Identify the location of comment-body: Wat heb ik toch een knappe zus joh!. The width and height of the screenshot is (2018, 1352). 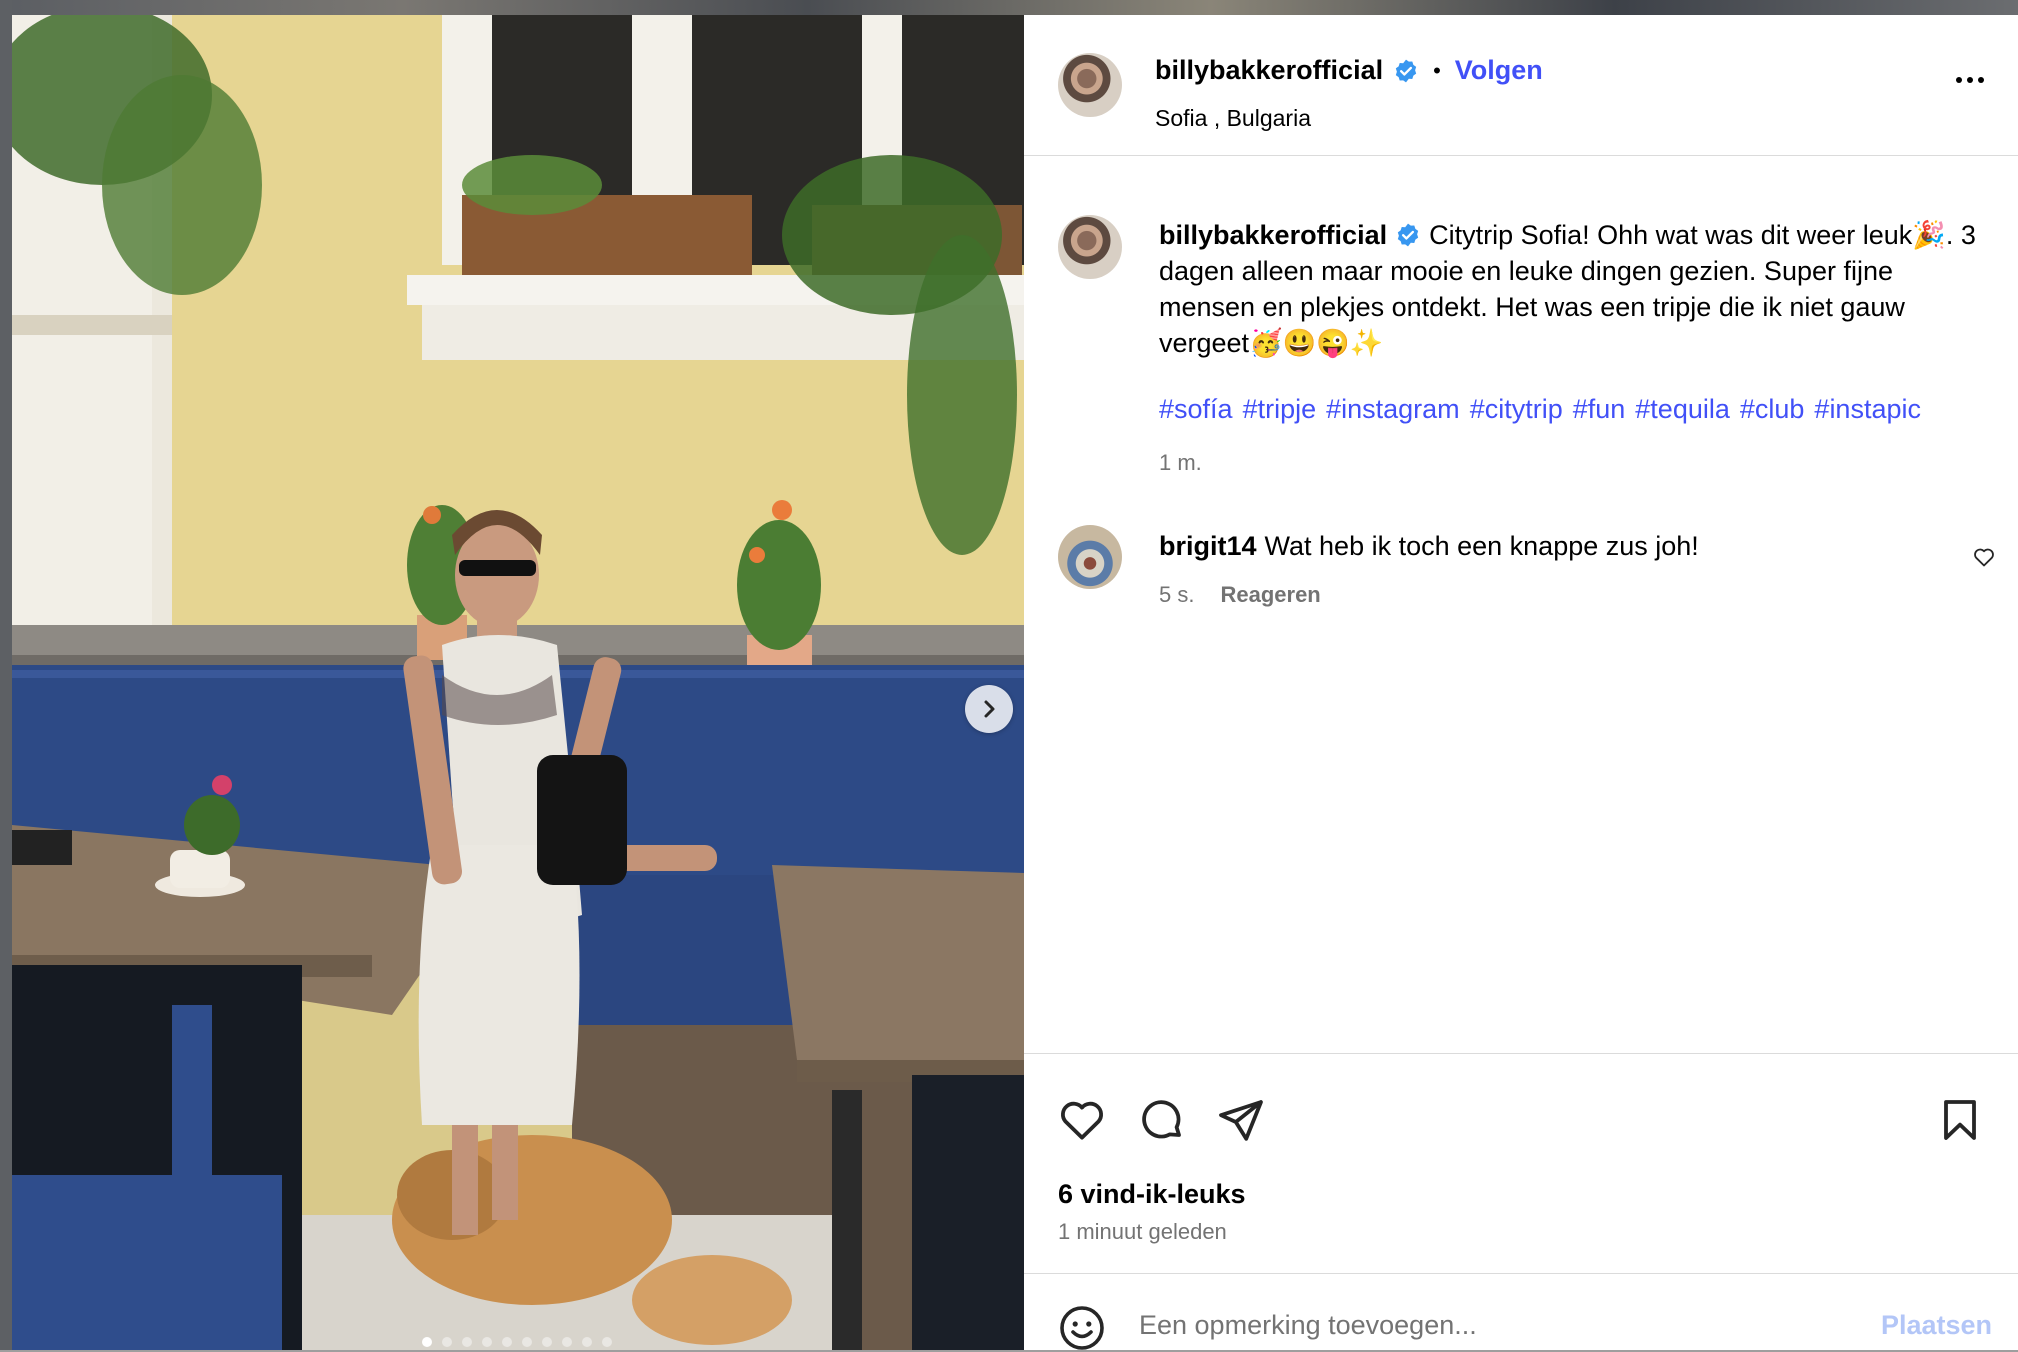
(1481, 546).